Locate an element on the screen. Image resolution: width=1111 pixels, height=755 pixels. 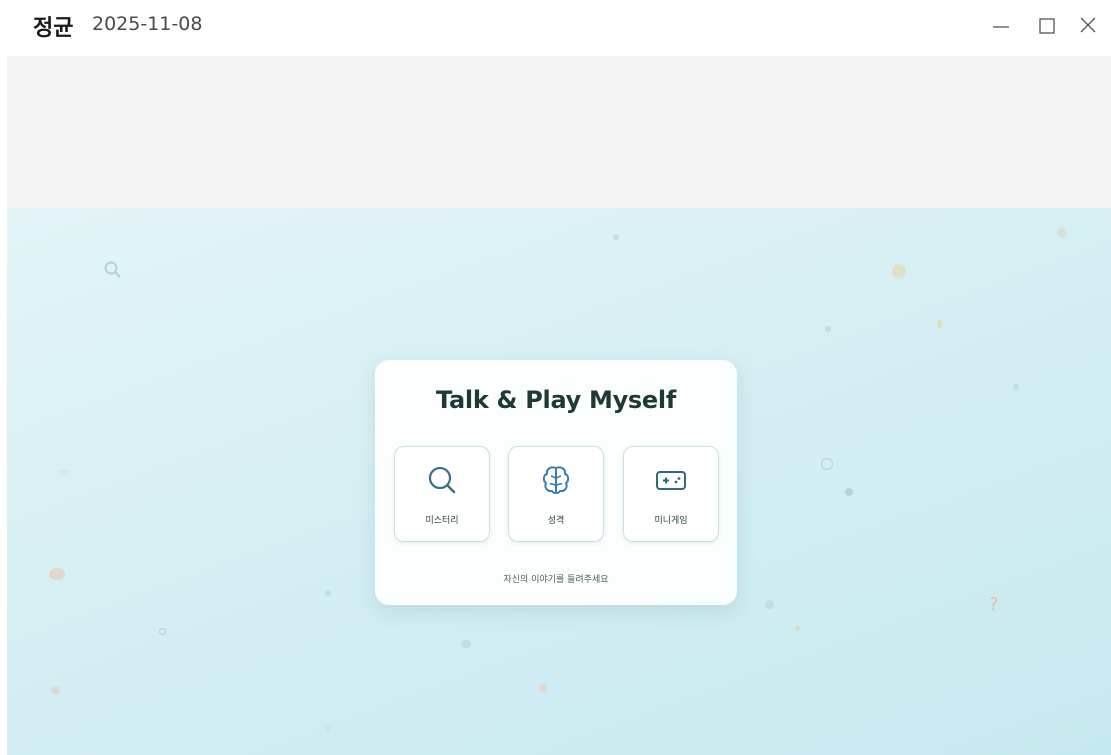
close-button is located at coordinates (1088, 25).